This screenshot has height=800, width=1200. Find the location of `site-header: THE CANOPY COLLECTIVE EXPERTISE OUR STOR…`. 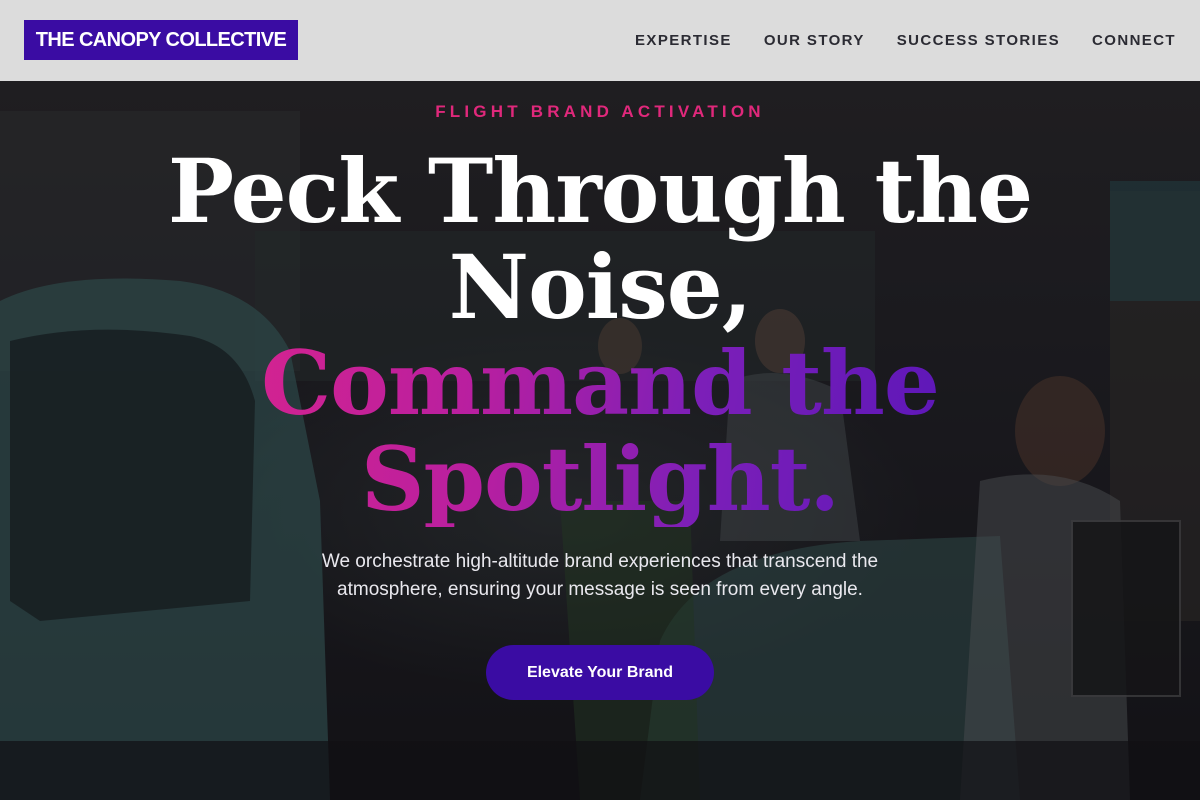

site-header: THE CANOPY COLLECTIVE EXPERTISE OUR STOR… is located at coordinates (600, 40).